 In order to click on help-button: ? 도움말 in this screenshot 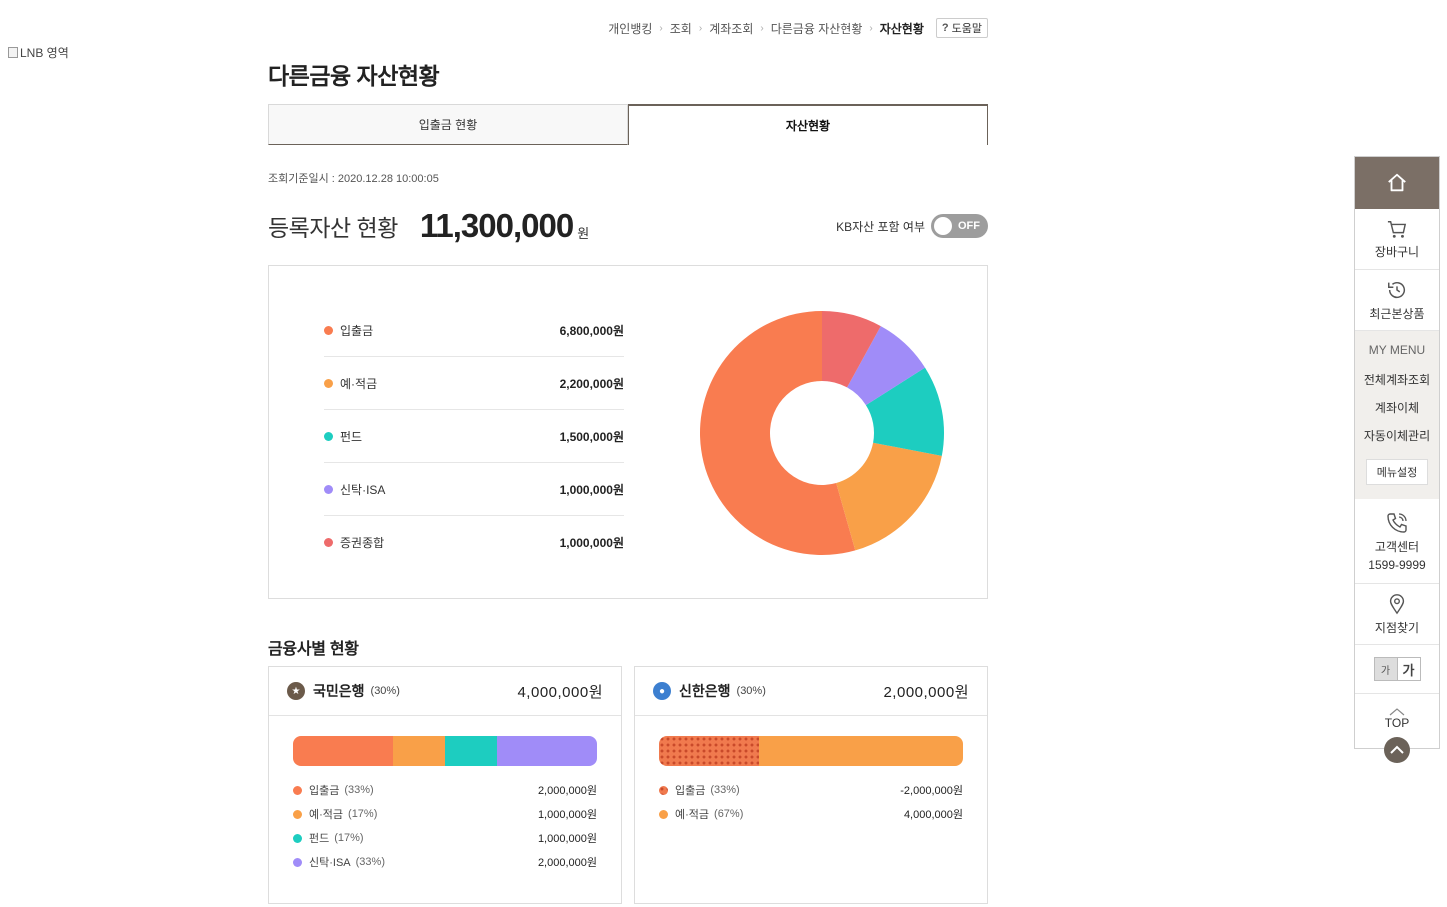, I will do `click(961, 28)`.